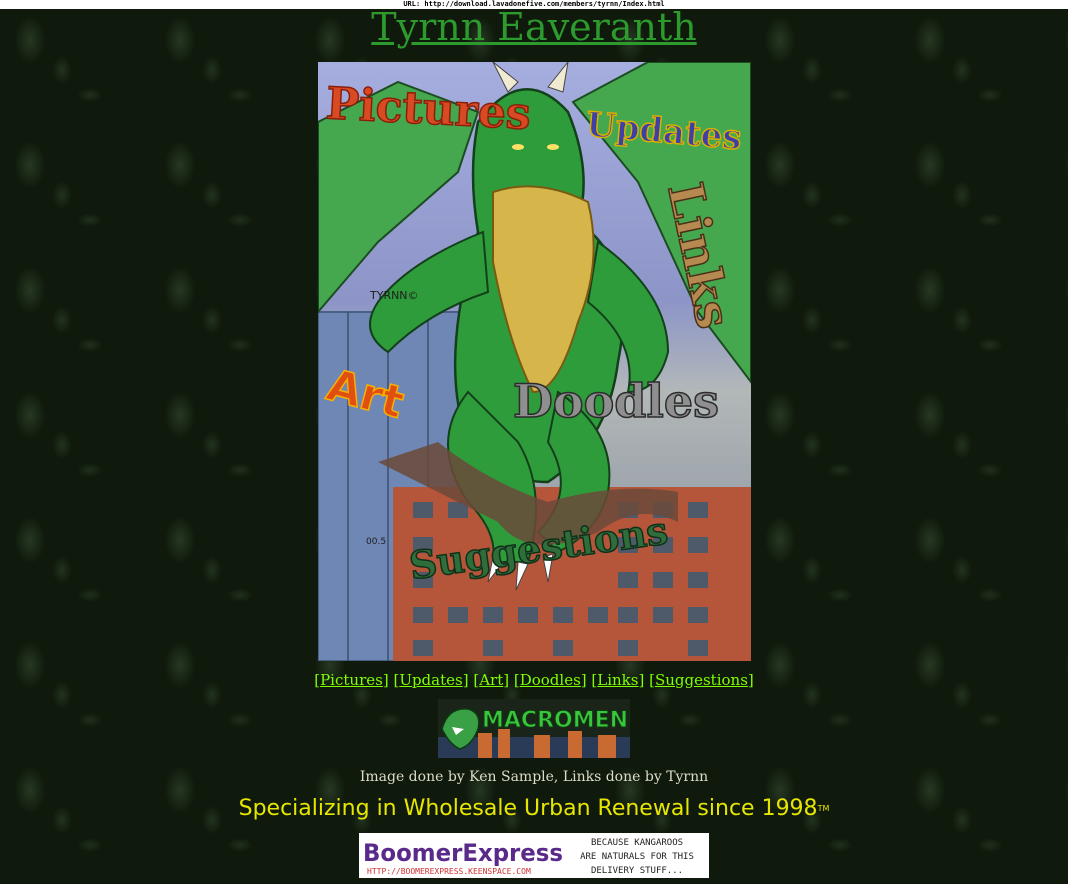 Image resolution: width=1068 pixels, height=884 pixels. I want to click on macromenu-art: MACROMENU, so click(534, 728).